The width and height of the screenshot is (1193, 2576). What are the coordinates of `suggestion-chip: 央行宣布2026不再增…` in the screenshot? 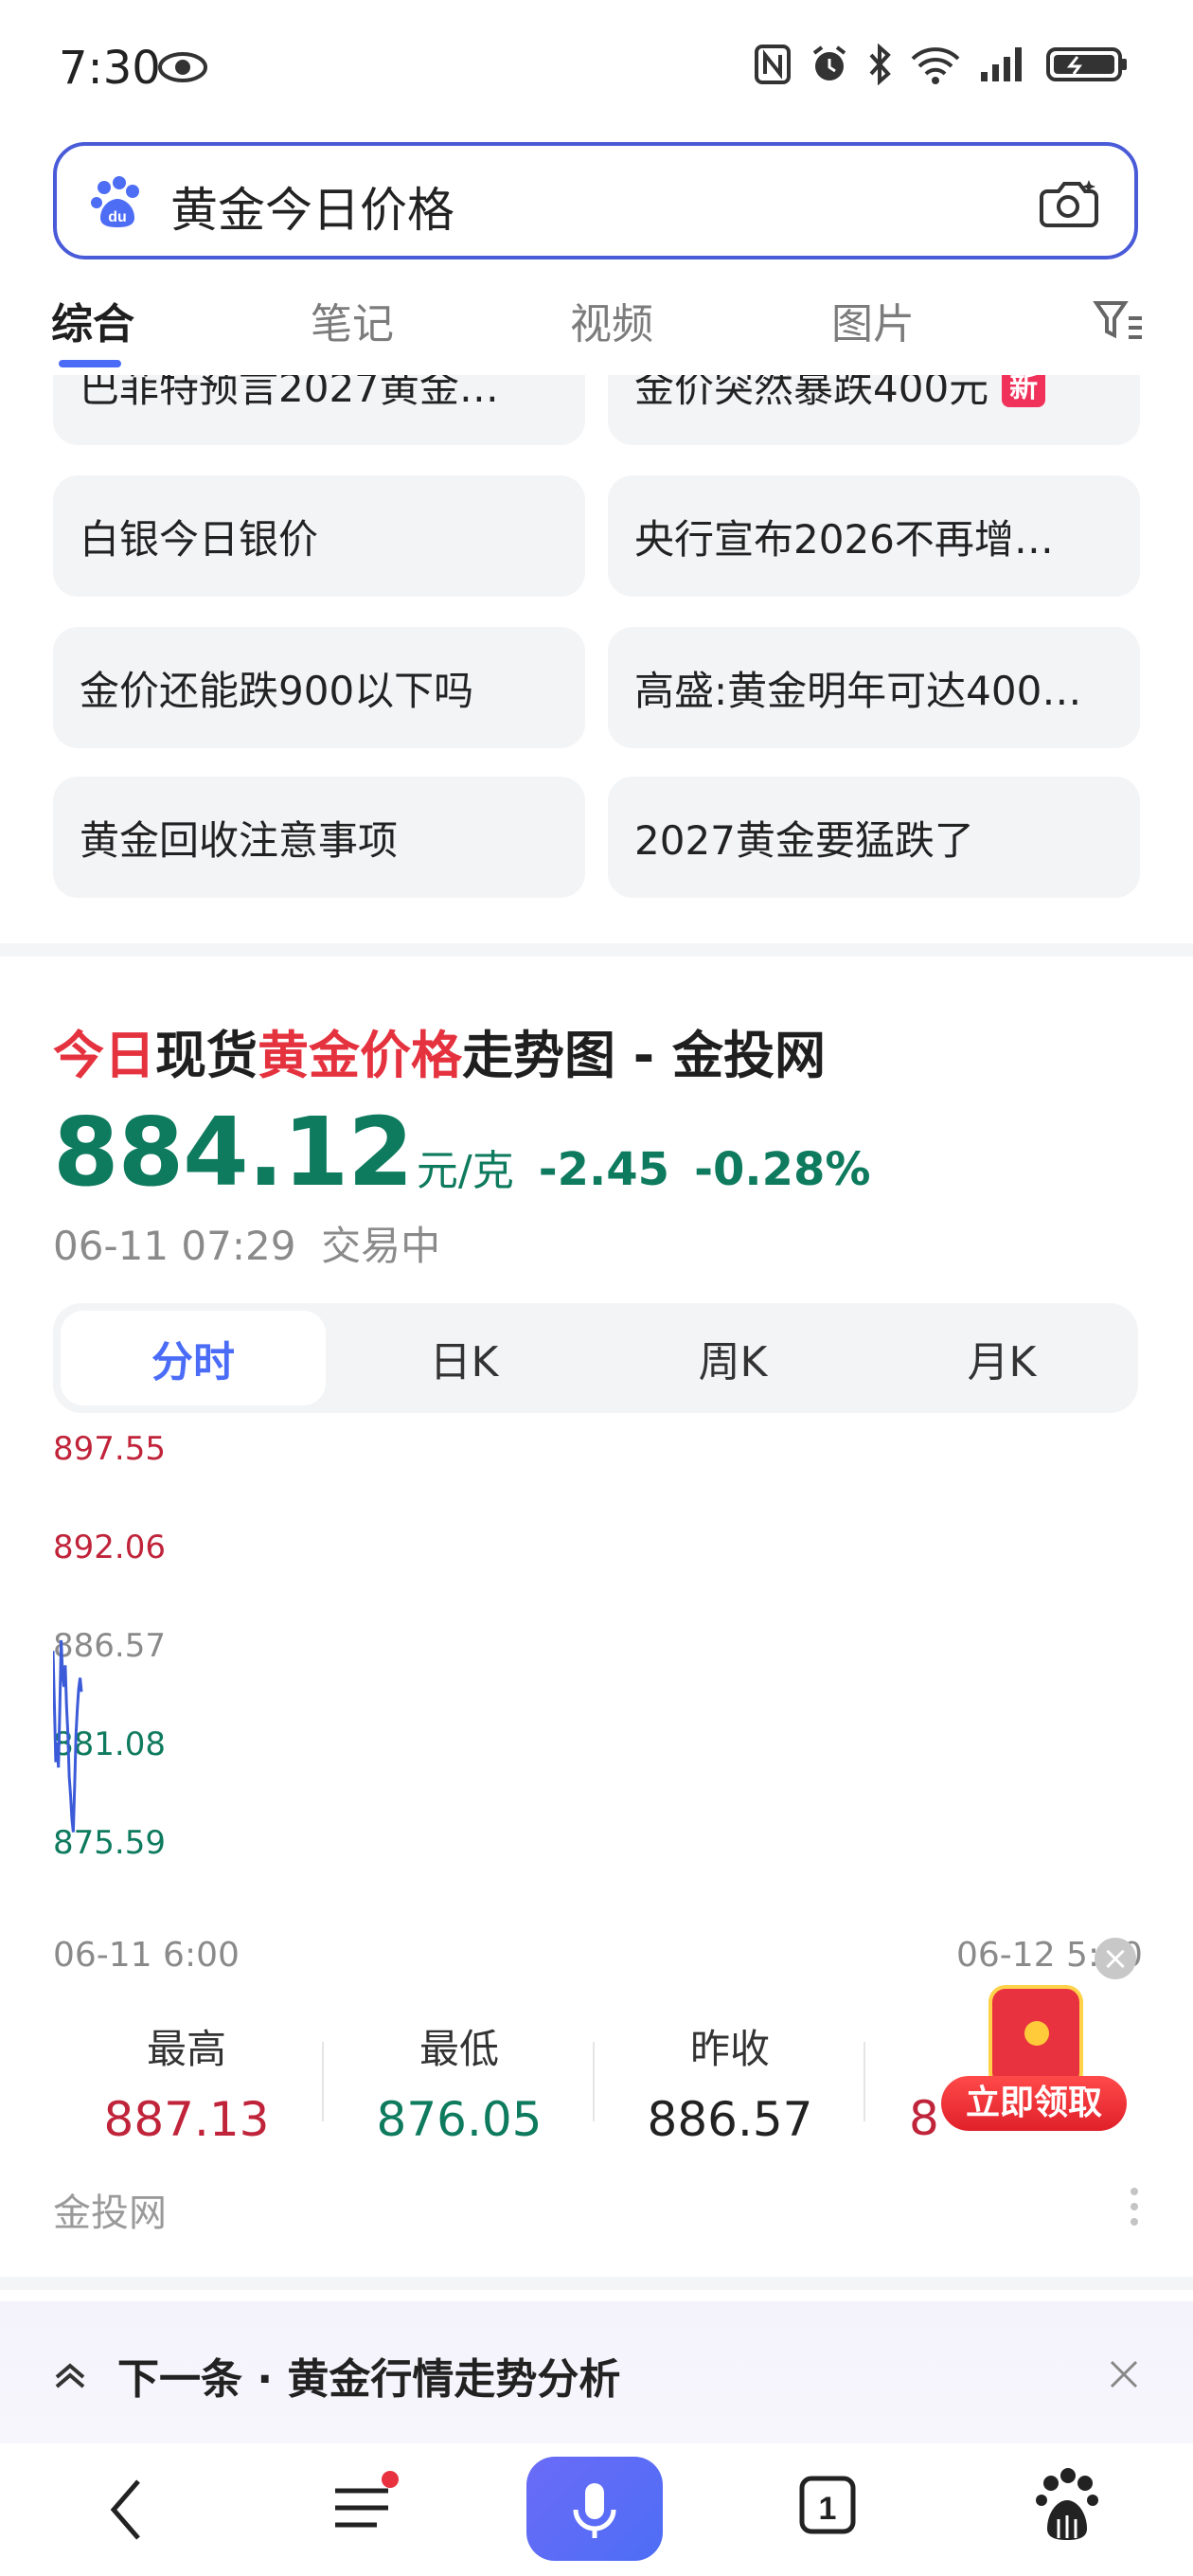 It's located at (874, 536).